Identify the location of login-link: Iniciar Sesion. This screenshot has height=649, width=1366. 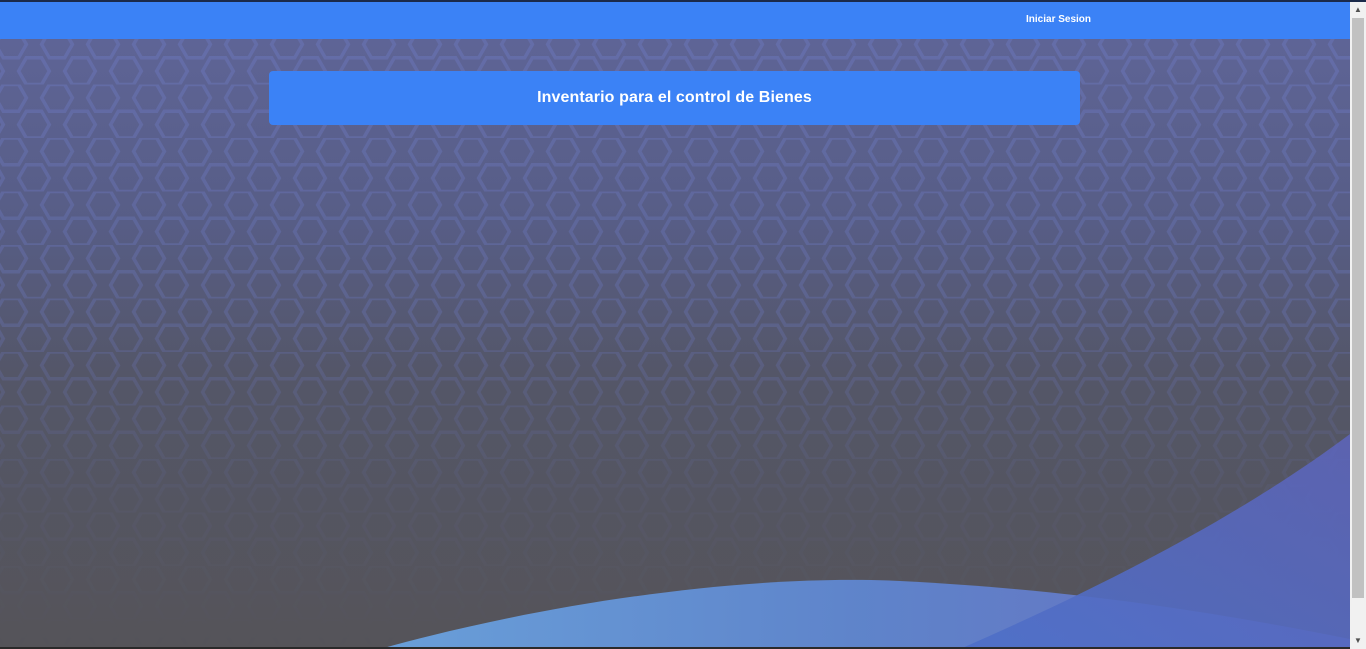
(1058, 19).